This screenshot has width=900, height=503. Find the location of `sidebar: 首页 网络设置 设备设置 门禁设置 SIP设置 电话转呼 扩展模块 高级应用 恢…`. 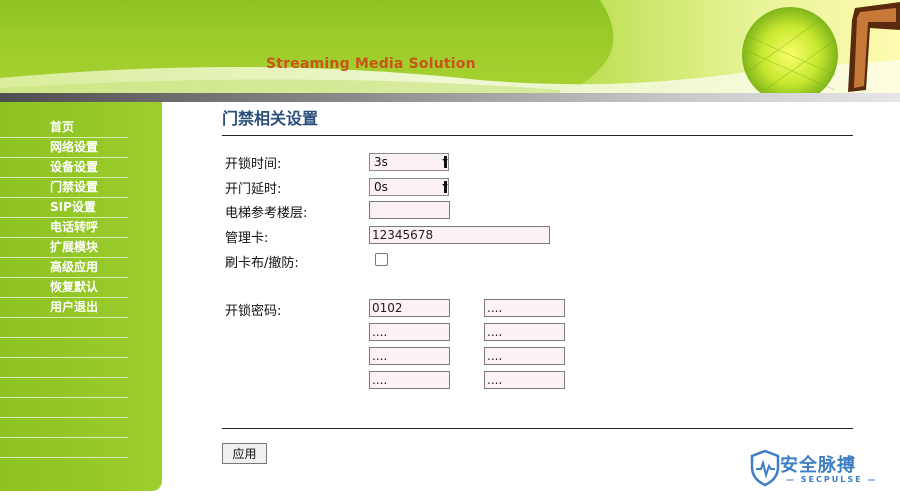

sidebar: 首页 网络设置 设备设置 门禁设置 SIP设置 电话转呼 扩展模块 高级应用 恢… is located at coordinates (81, 296).